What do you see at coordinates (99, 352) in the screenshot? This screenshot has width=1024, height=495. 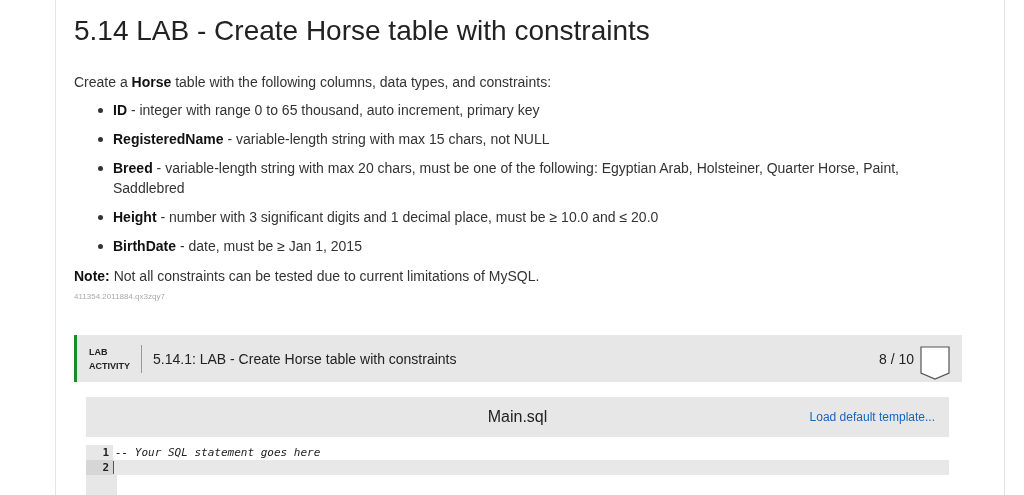 I see `lab-label: LAB` at bounding box center [99, 352].